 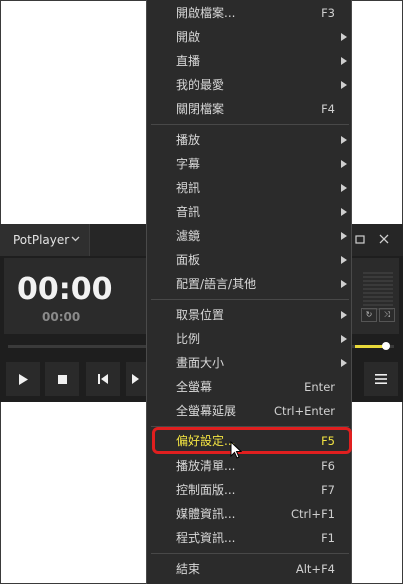 What do you see at coordinates (370, 346) in the screenshot?
I see `volume-level` at bounding box center [370, 346].